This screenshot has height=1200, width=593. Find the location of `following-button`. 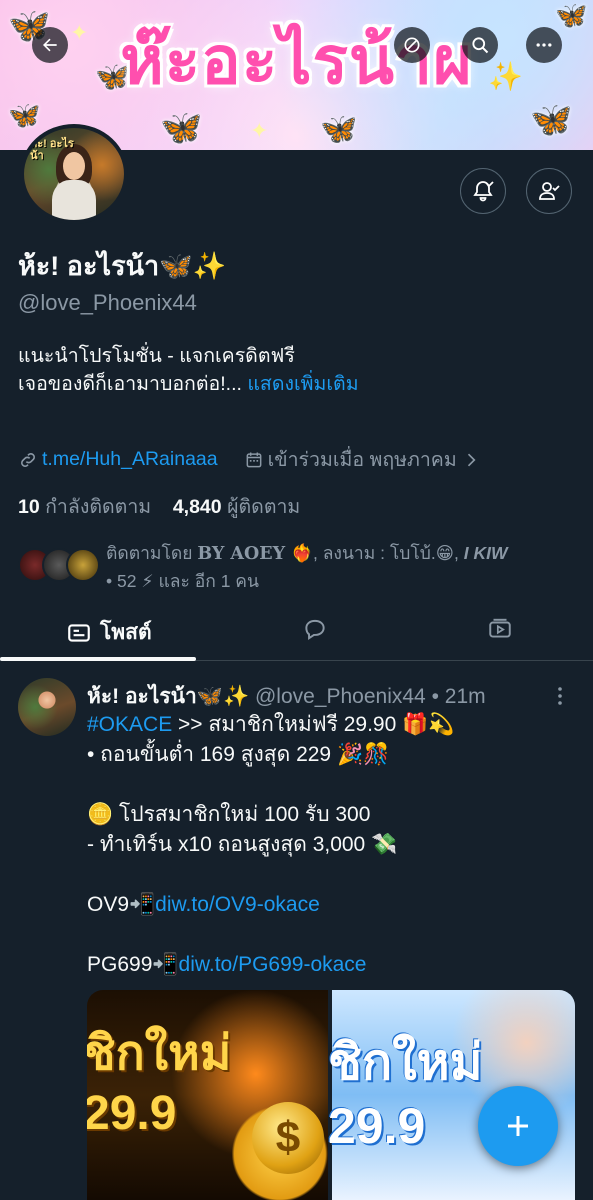

following-button is located at coordinates (549, 191).